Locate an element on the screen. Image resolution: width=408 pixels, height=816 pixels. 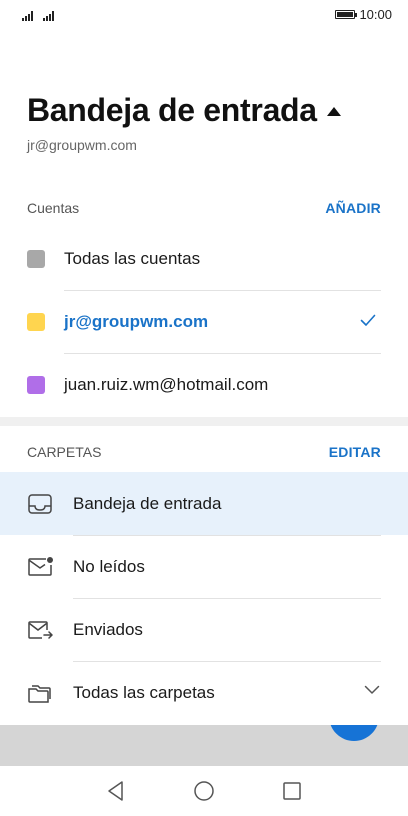
nav-recents-button is located at coordinates (292, 791).